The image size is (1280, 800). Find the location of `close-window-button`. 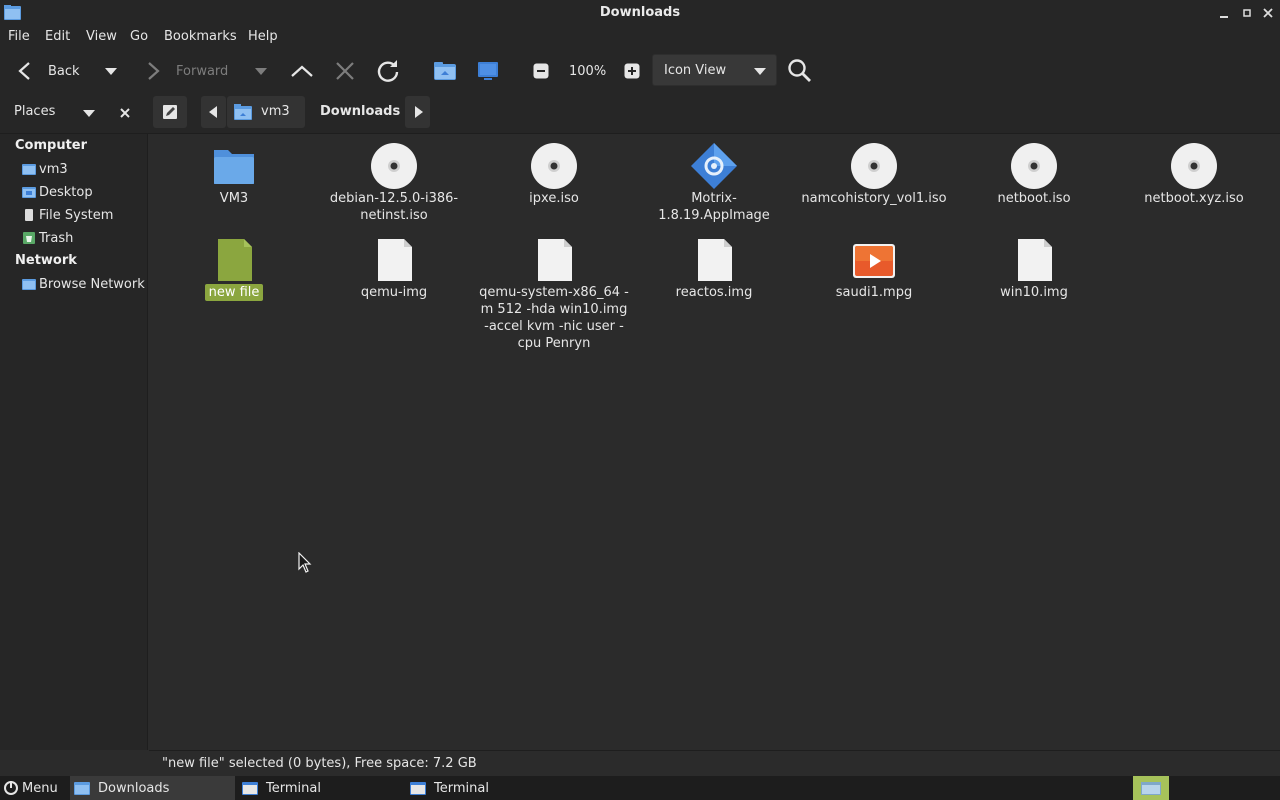

close-window-button is located at coordinates (1268, 13).